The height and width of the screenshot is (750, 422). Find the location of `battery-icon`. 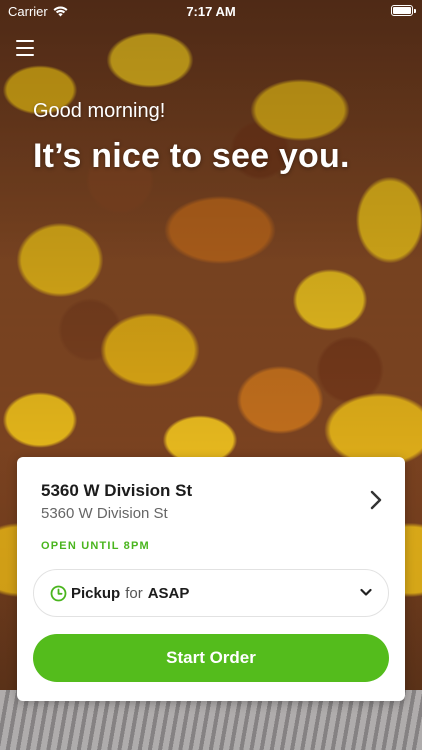

battery-icon is located at coordinates (403, 10).